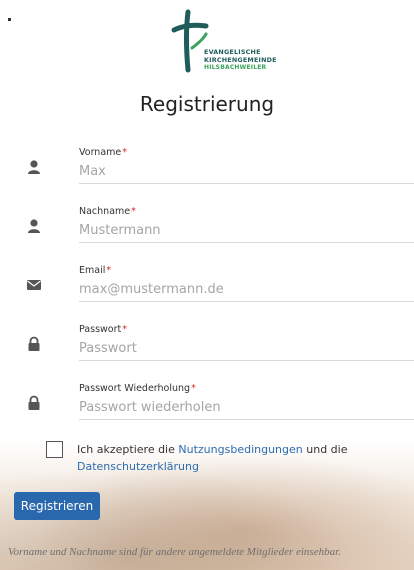  I want to click on password-label: Passwort*, so click(103, 329).